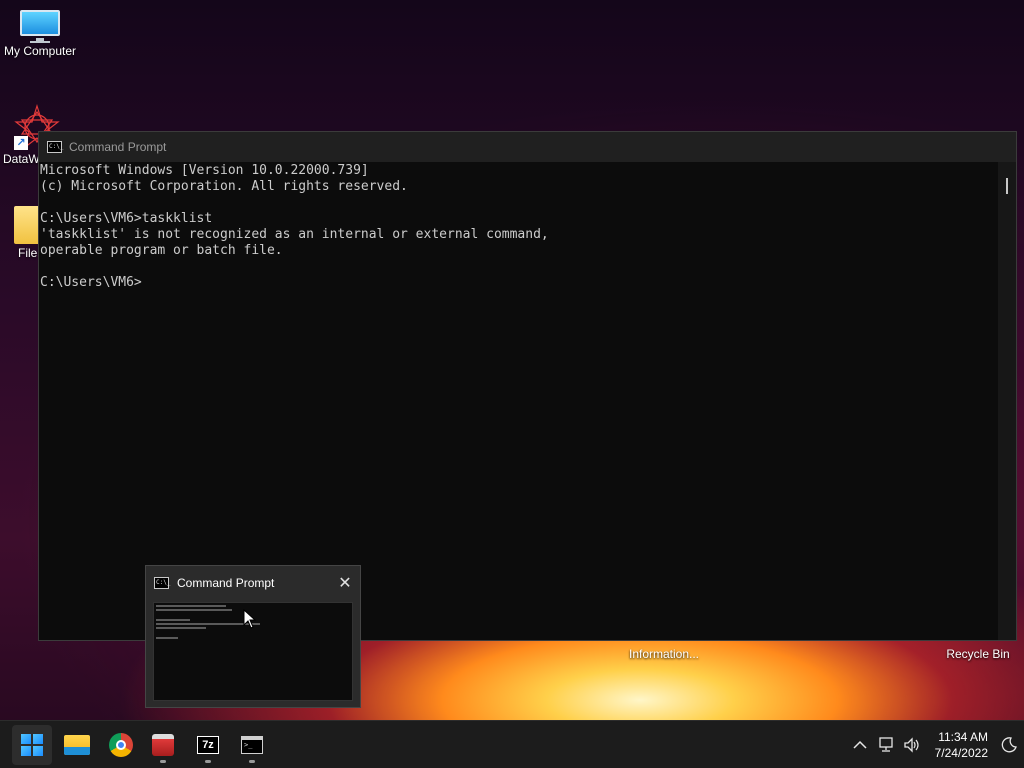 Image resolution: width=1024 pixels, height=768 pixels. I want to click on desktop-icon-label: DataW, so click(21, 159).